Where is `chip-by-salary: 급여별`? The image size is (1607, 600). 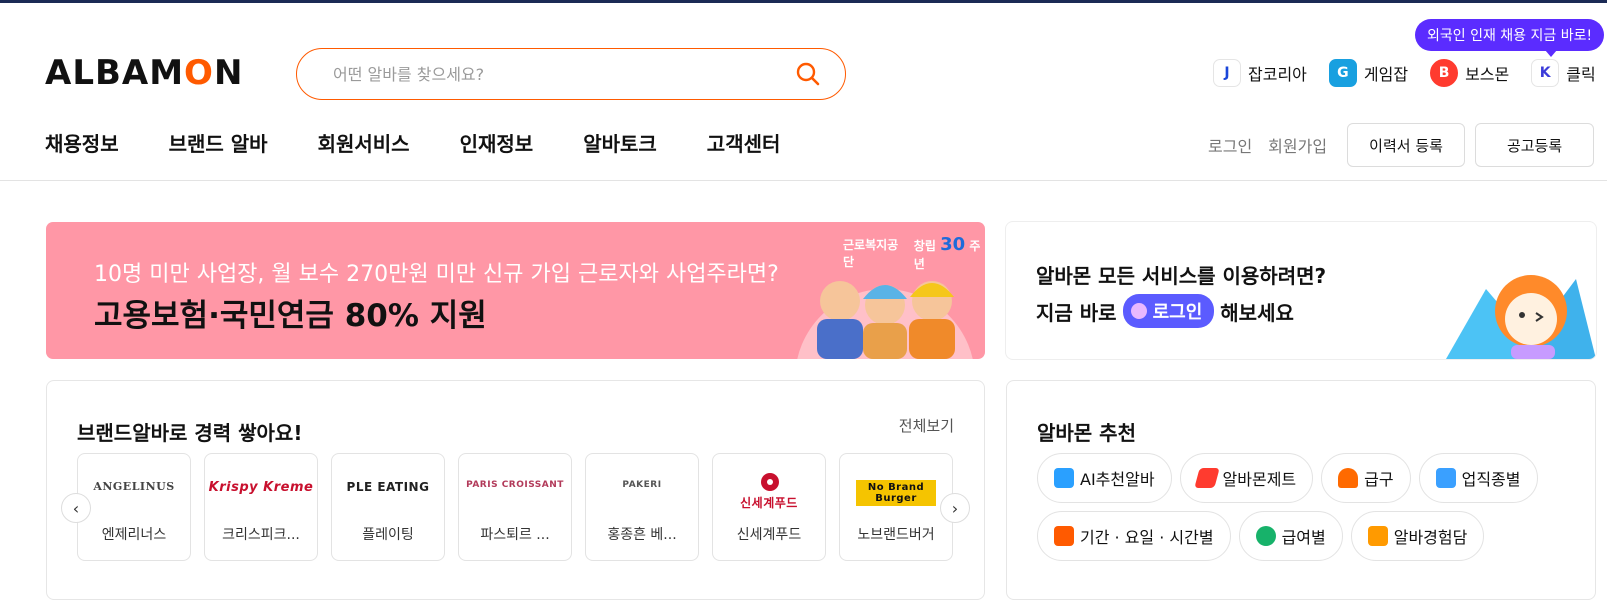
chip-by-salary: 급여별 is located at coordinates (1290, 536).